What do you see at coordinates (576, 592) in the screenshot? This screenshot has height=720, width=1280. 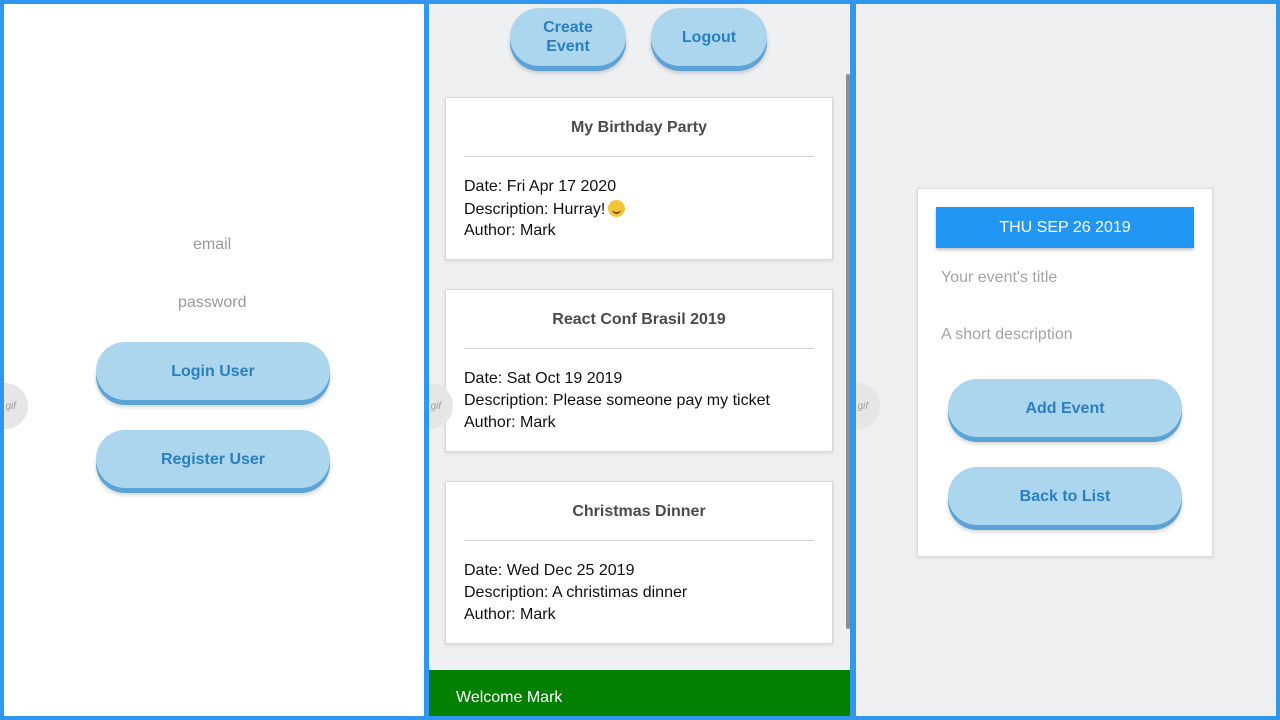 I see `event-description: Description: A christimas dinner` at bounding box center [576, 592].